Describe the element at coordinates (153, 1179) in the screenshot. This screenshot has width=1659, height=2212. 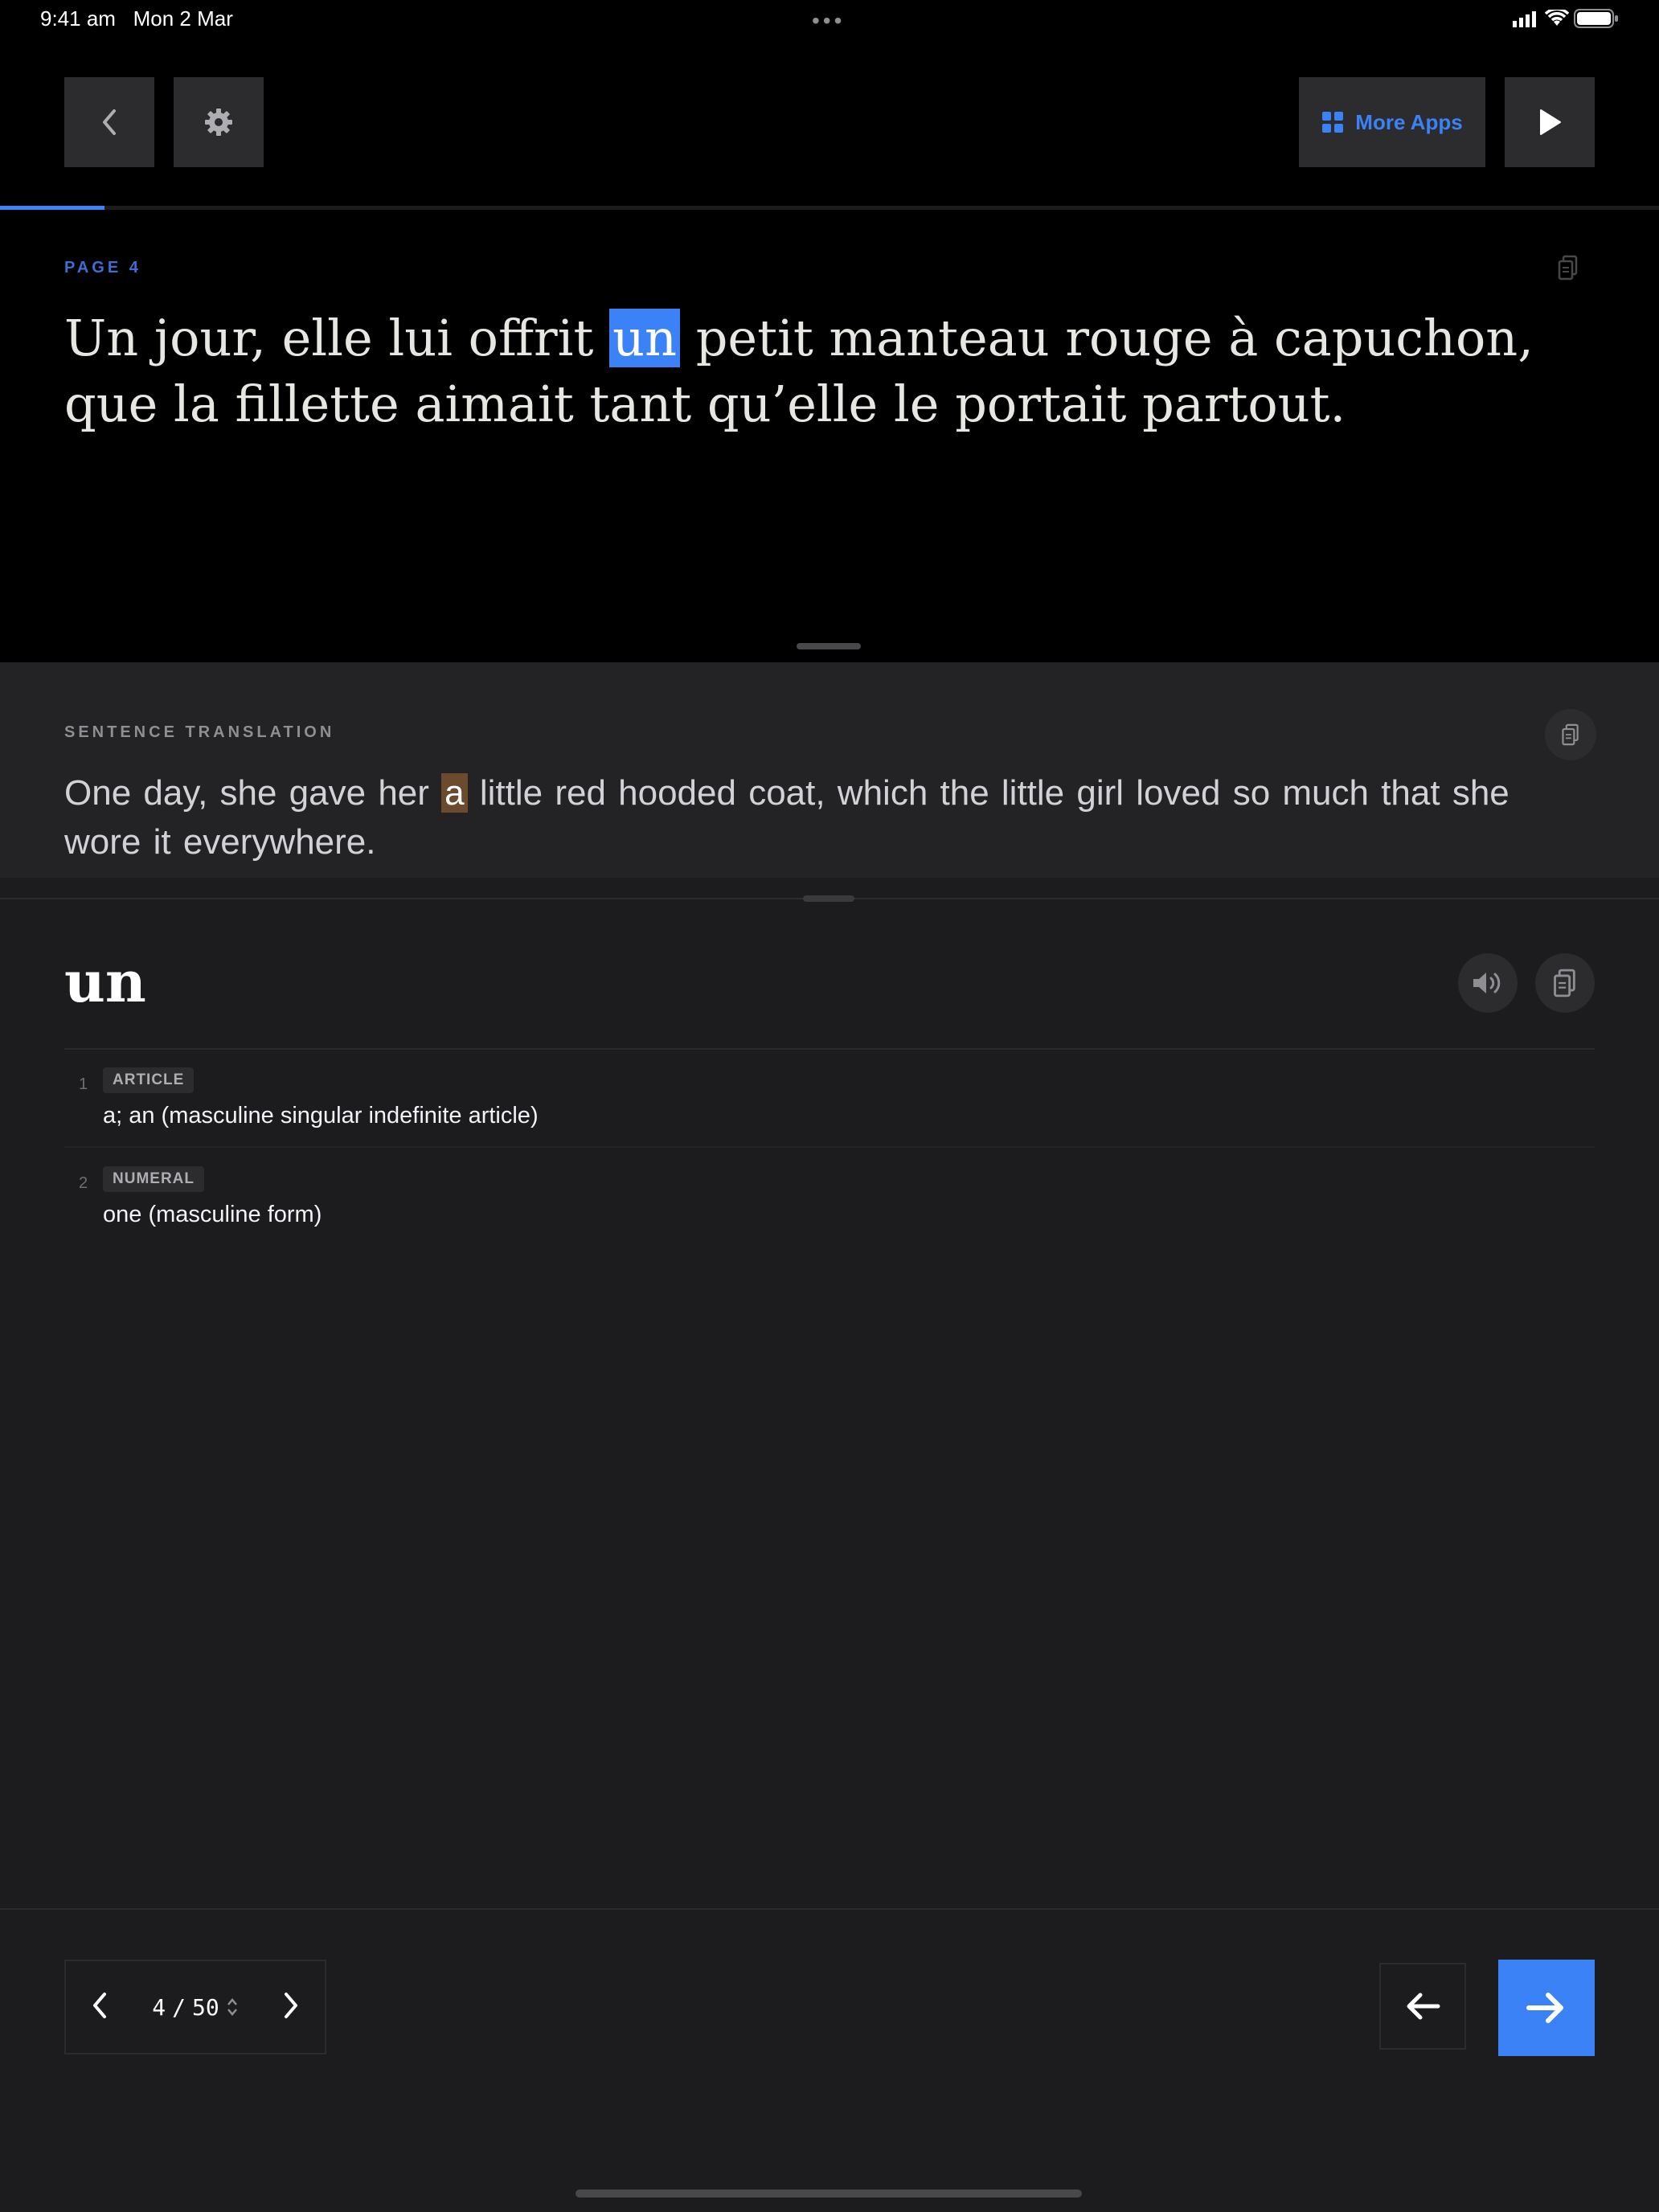
I see `part-of-speech-badge: NUMERAL` at that location.